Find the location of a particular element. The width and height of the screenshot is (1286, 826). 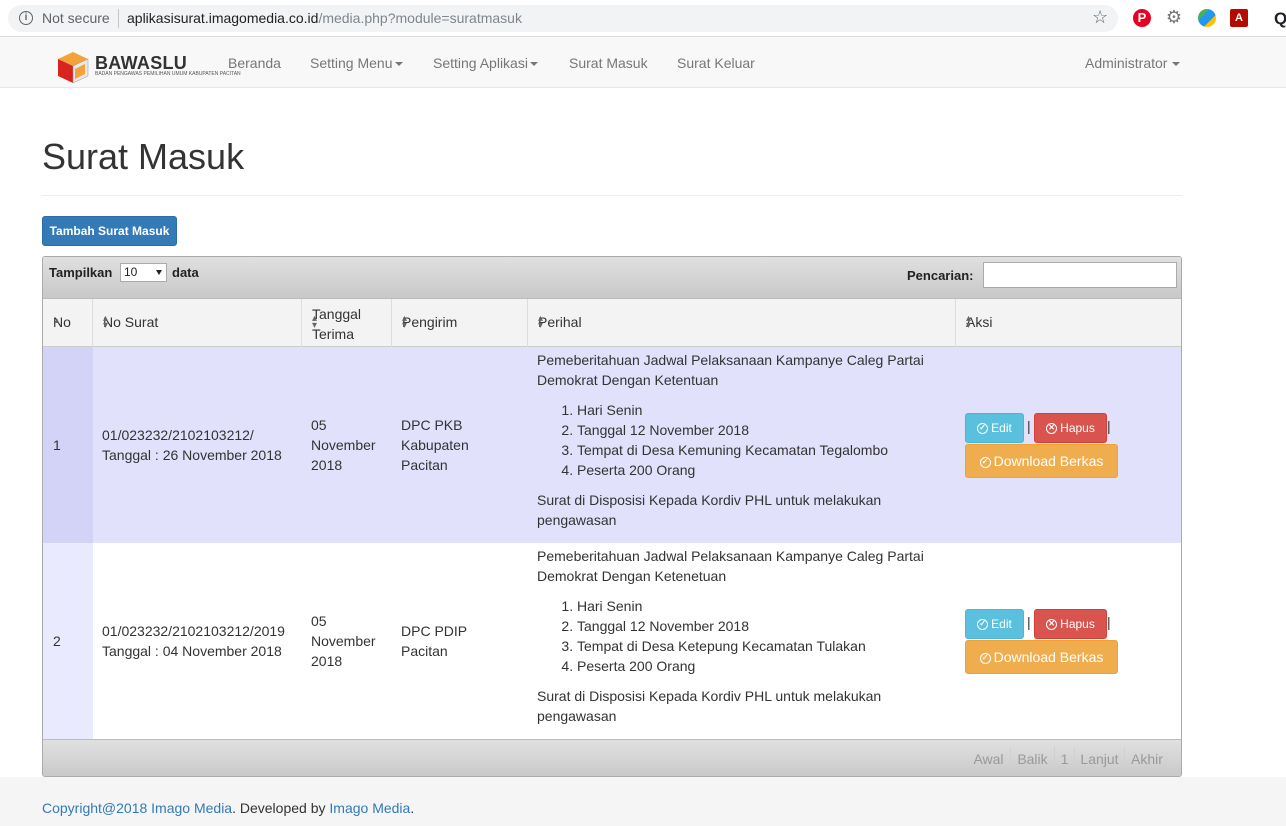

tanggal-surat-value: Tanggal : 26 November 2018 is located at coordinates (192, 455).